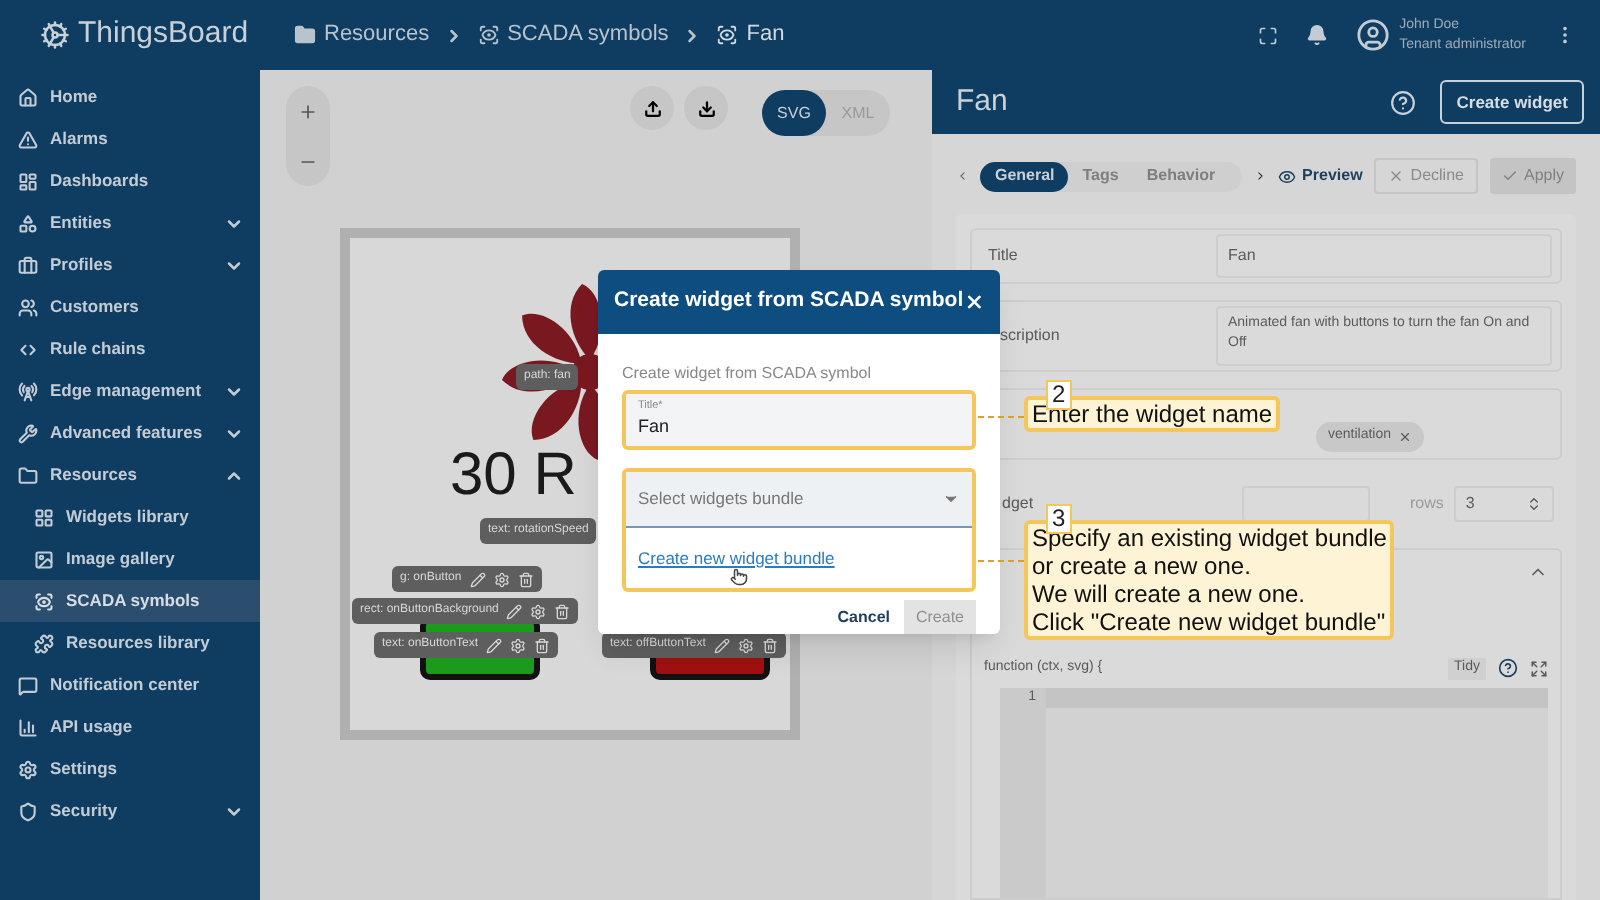 The image size is (1600, 900). What do you see at coordinates (305, 35) in the screenshot?
I see `folder-icon` at bounding box center [305, 35].